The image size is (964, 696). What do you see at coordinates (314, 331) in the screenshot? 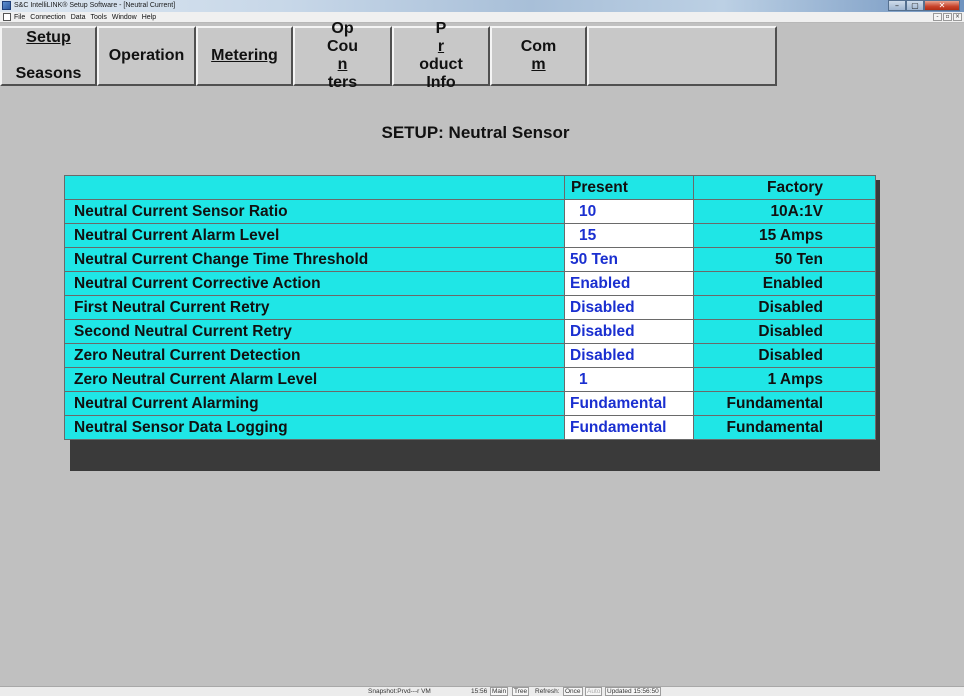
I see `setting-label: Second Neutral Current Retry` at bounding box center [314, 331].